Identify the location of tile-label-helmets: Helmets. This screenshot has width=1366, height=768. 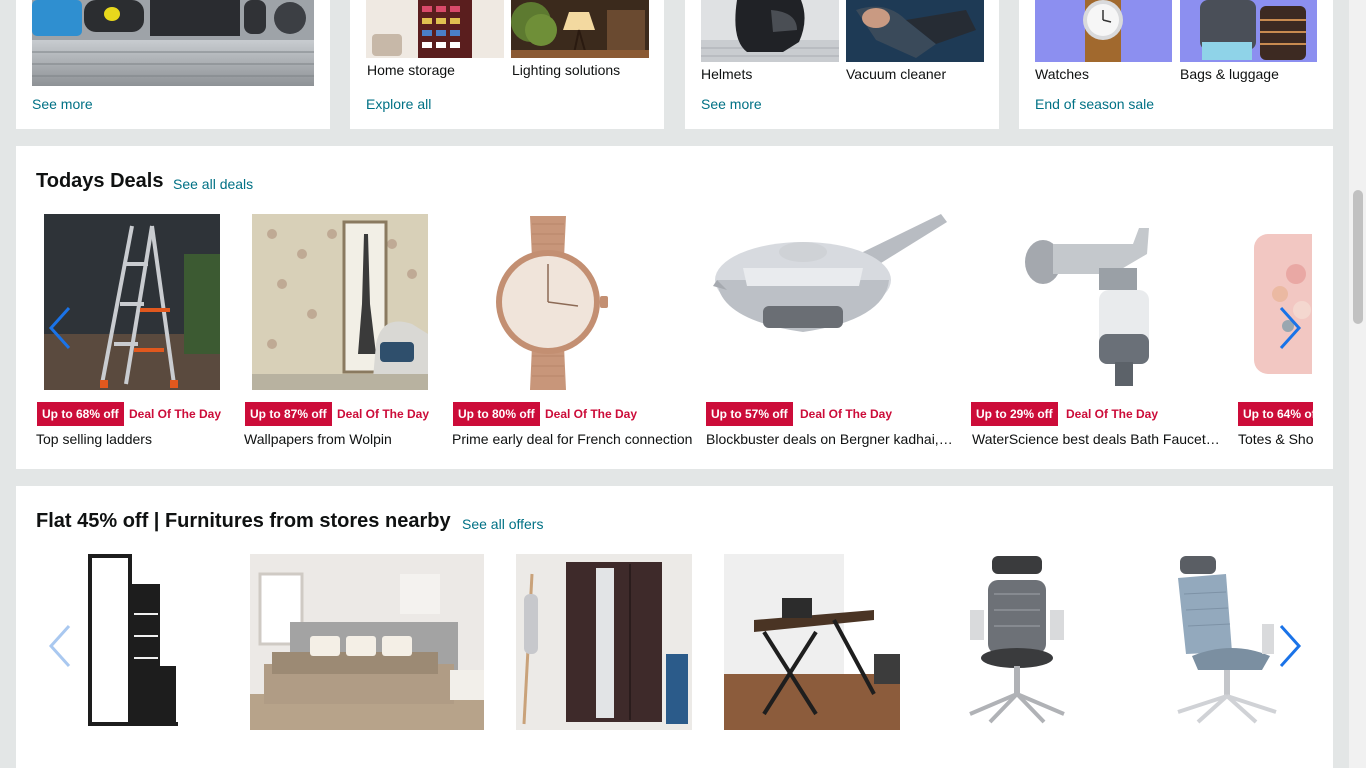
(726, 74).